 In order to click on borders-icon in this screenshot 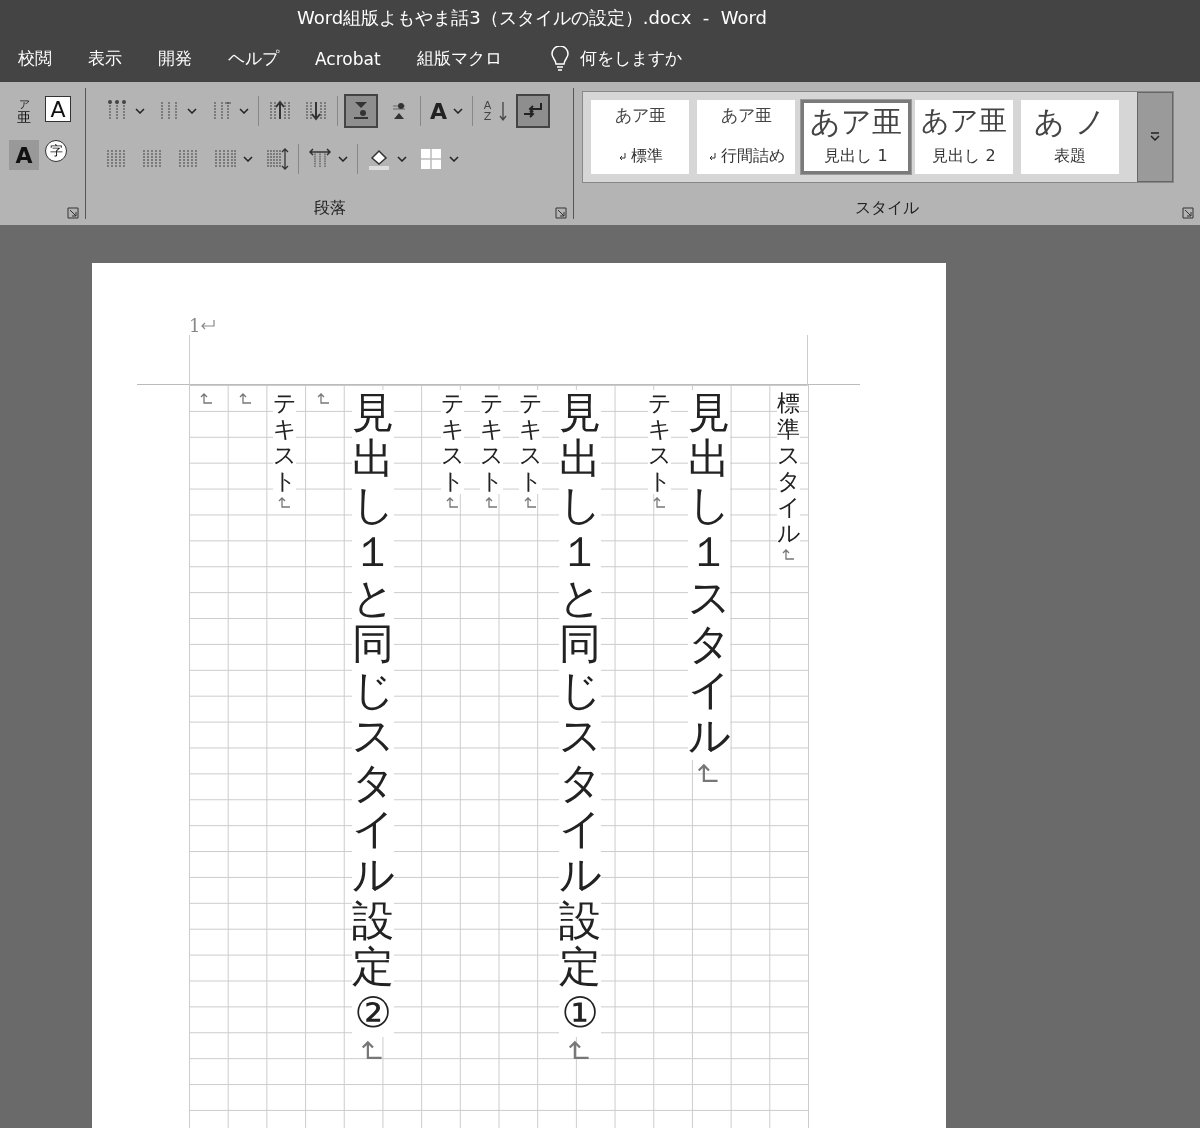, I will do `click(431, 159)`.